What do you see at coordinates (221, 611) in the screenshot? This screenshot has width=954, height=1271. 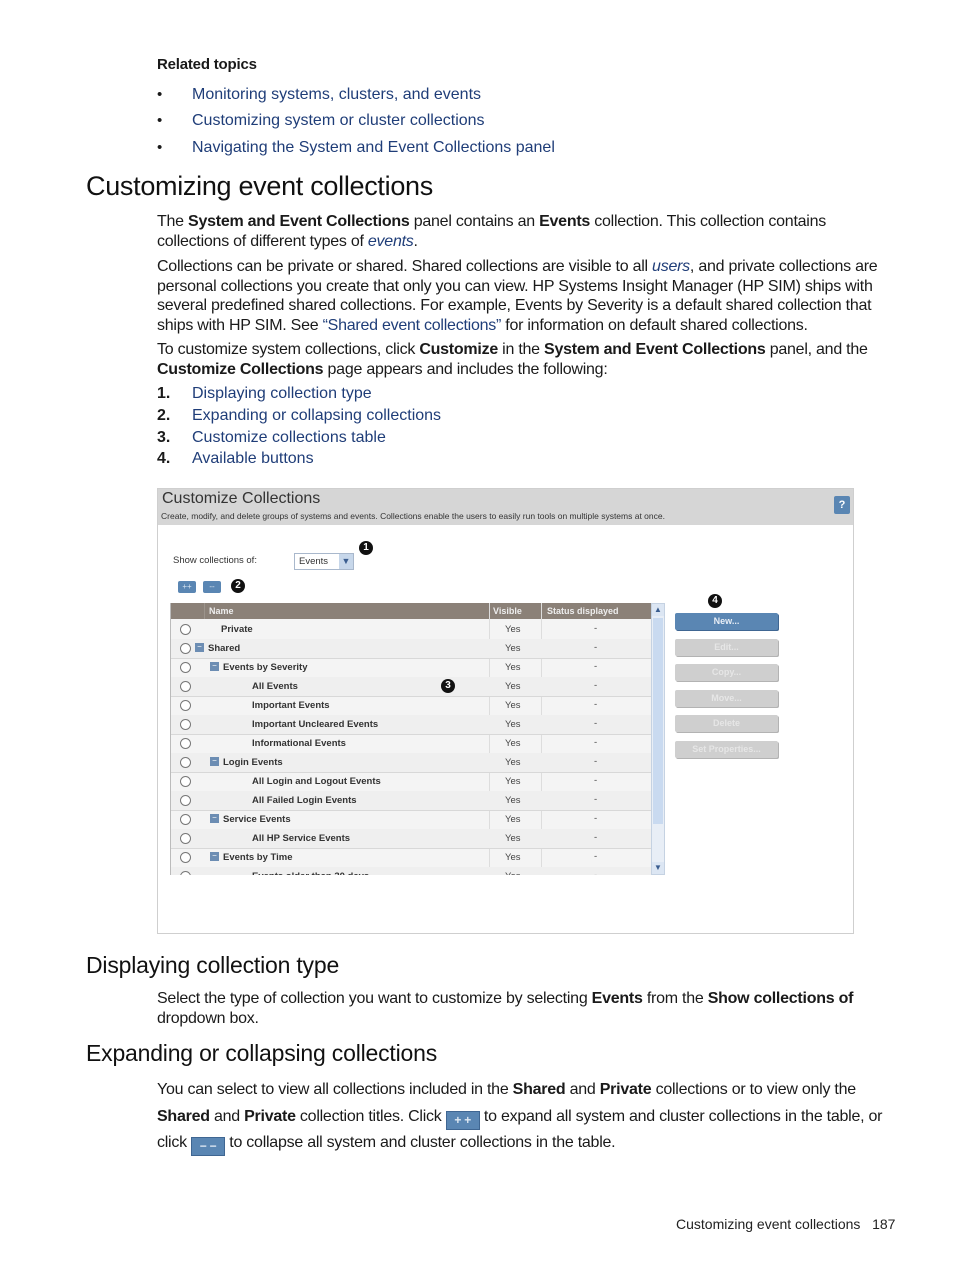 I see `column-header-name: Name` at bounding box center [221, 611].